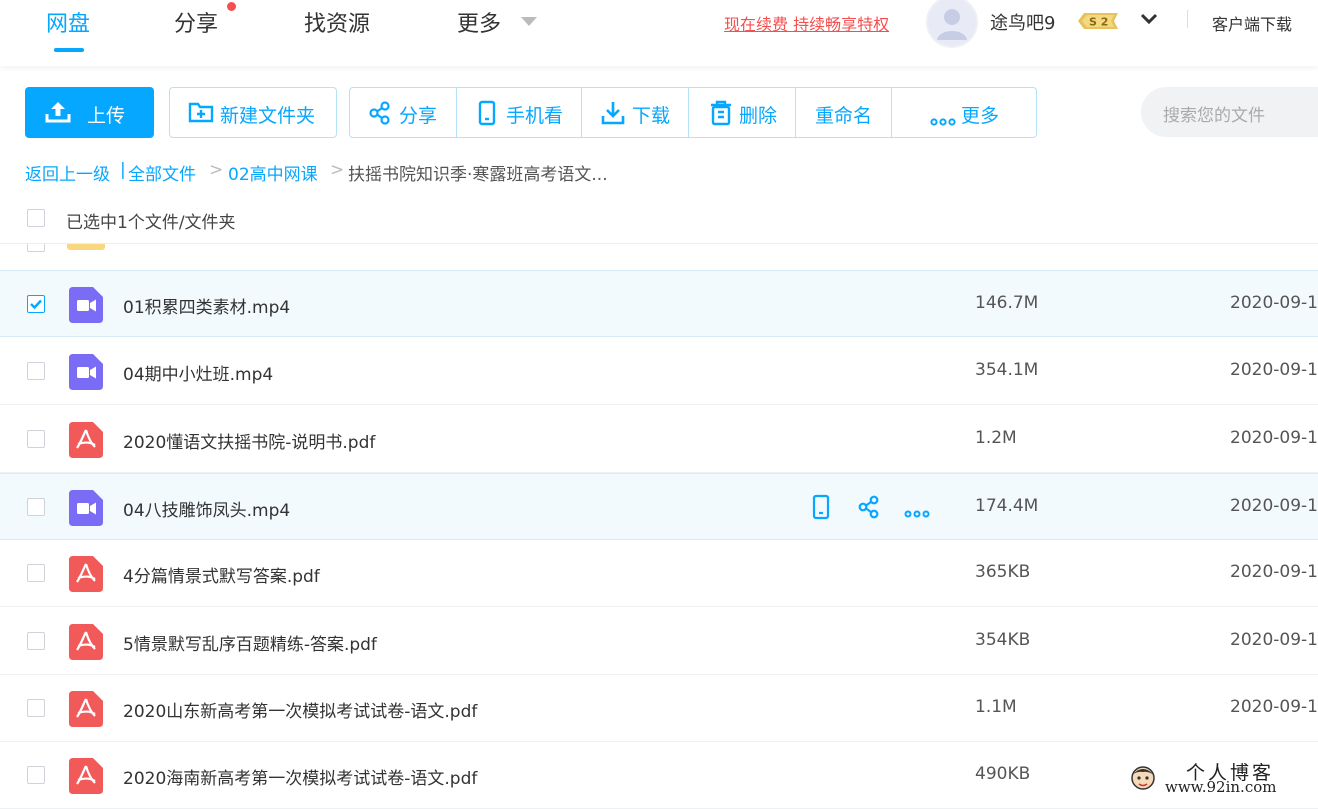 This screenshot has width=1318, height=809. What do you see at coordinates (268, 116) in the screenshot?
I see `new-folder-label: 新建文件夹` at bounding box center [268, 116].